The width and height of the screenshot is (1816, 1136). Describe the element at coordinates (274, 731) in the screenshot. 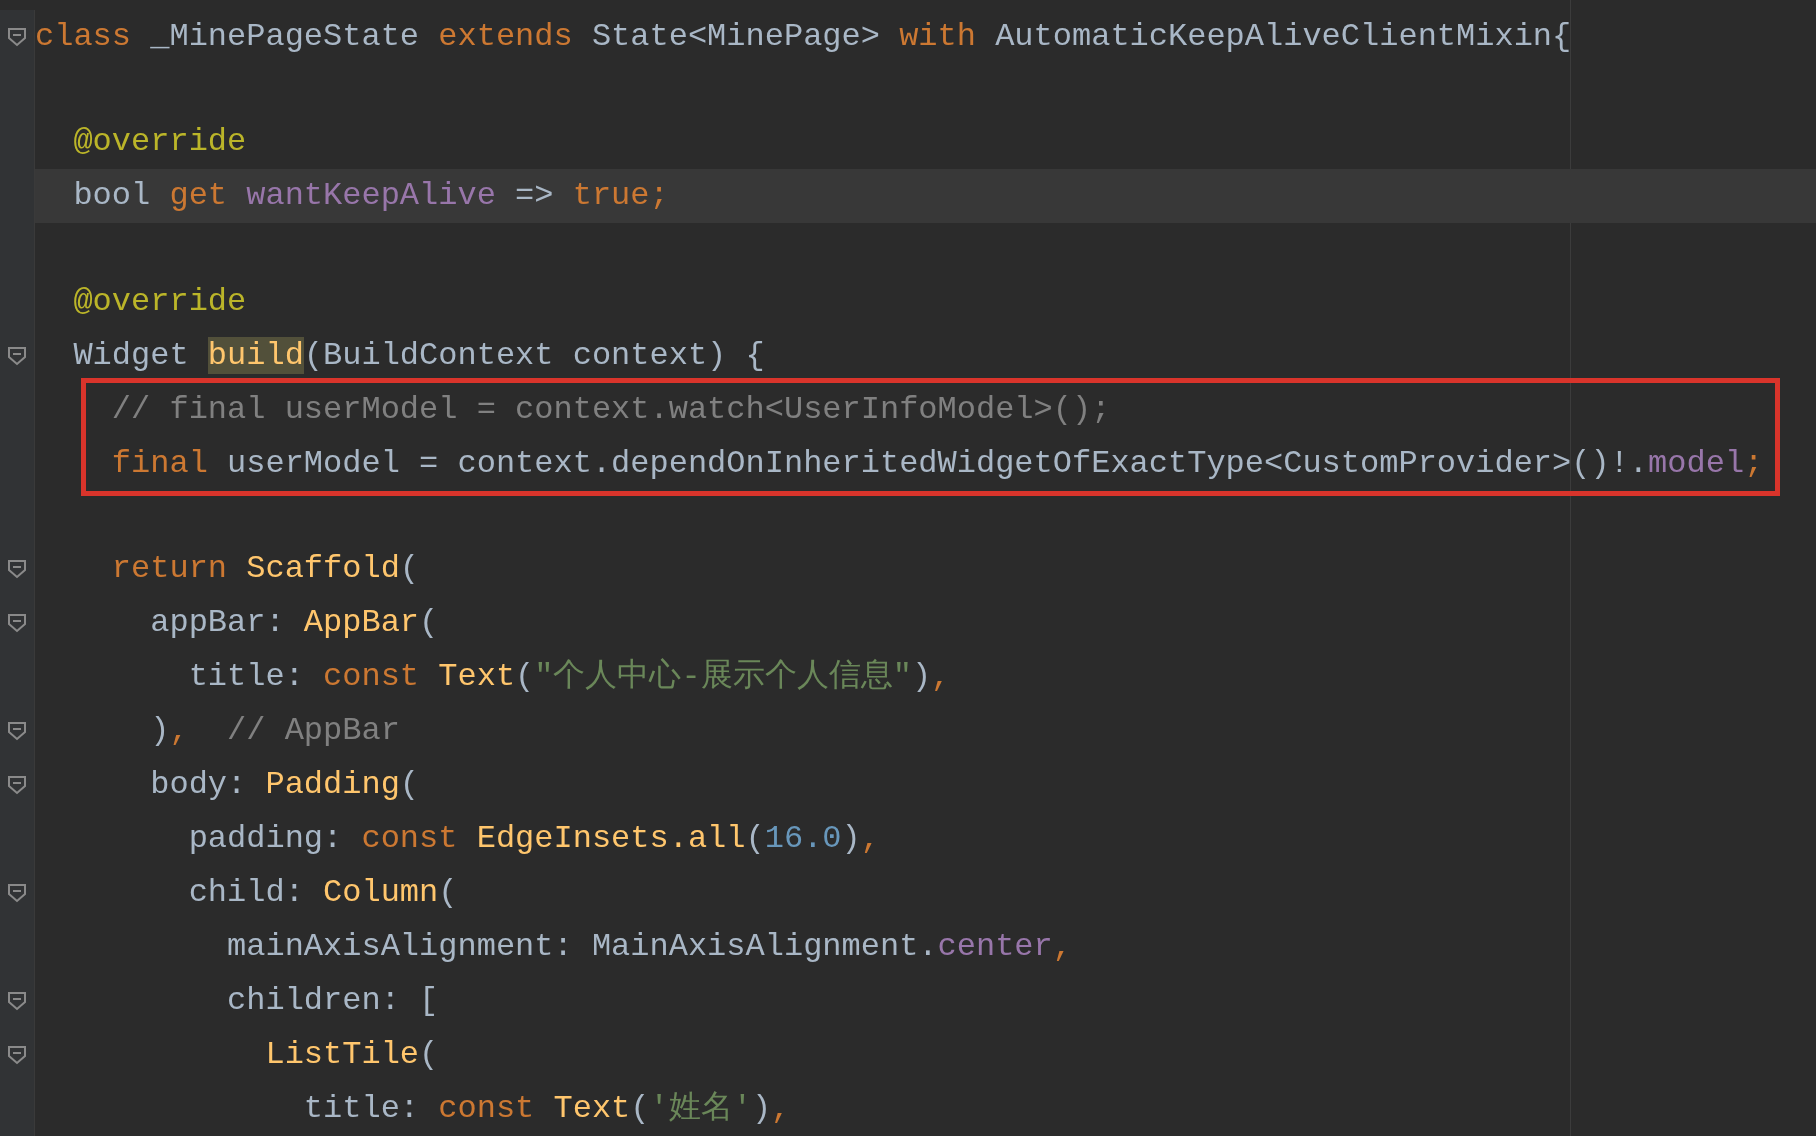

I see `code-line: ), // AppBar` at that location.